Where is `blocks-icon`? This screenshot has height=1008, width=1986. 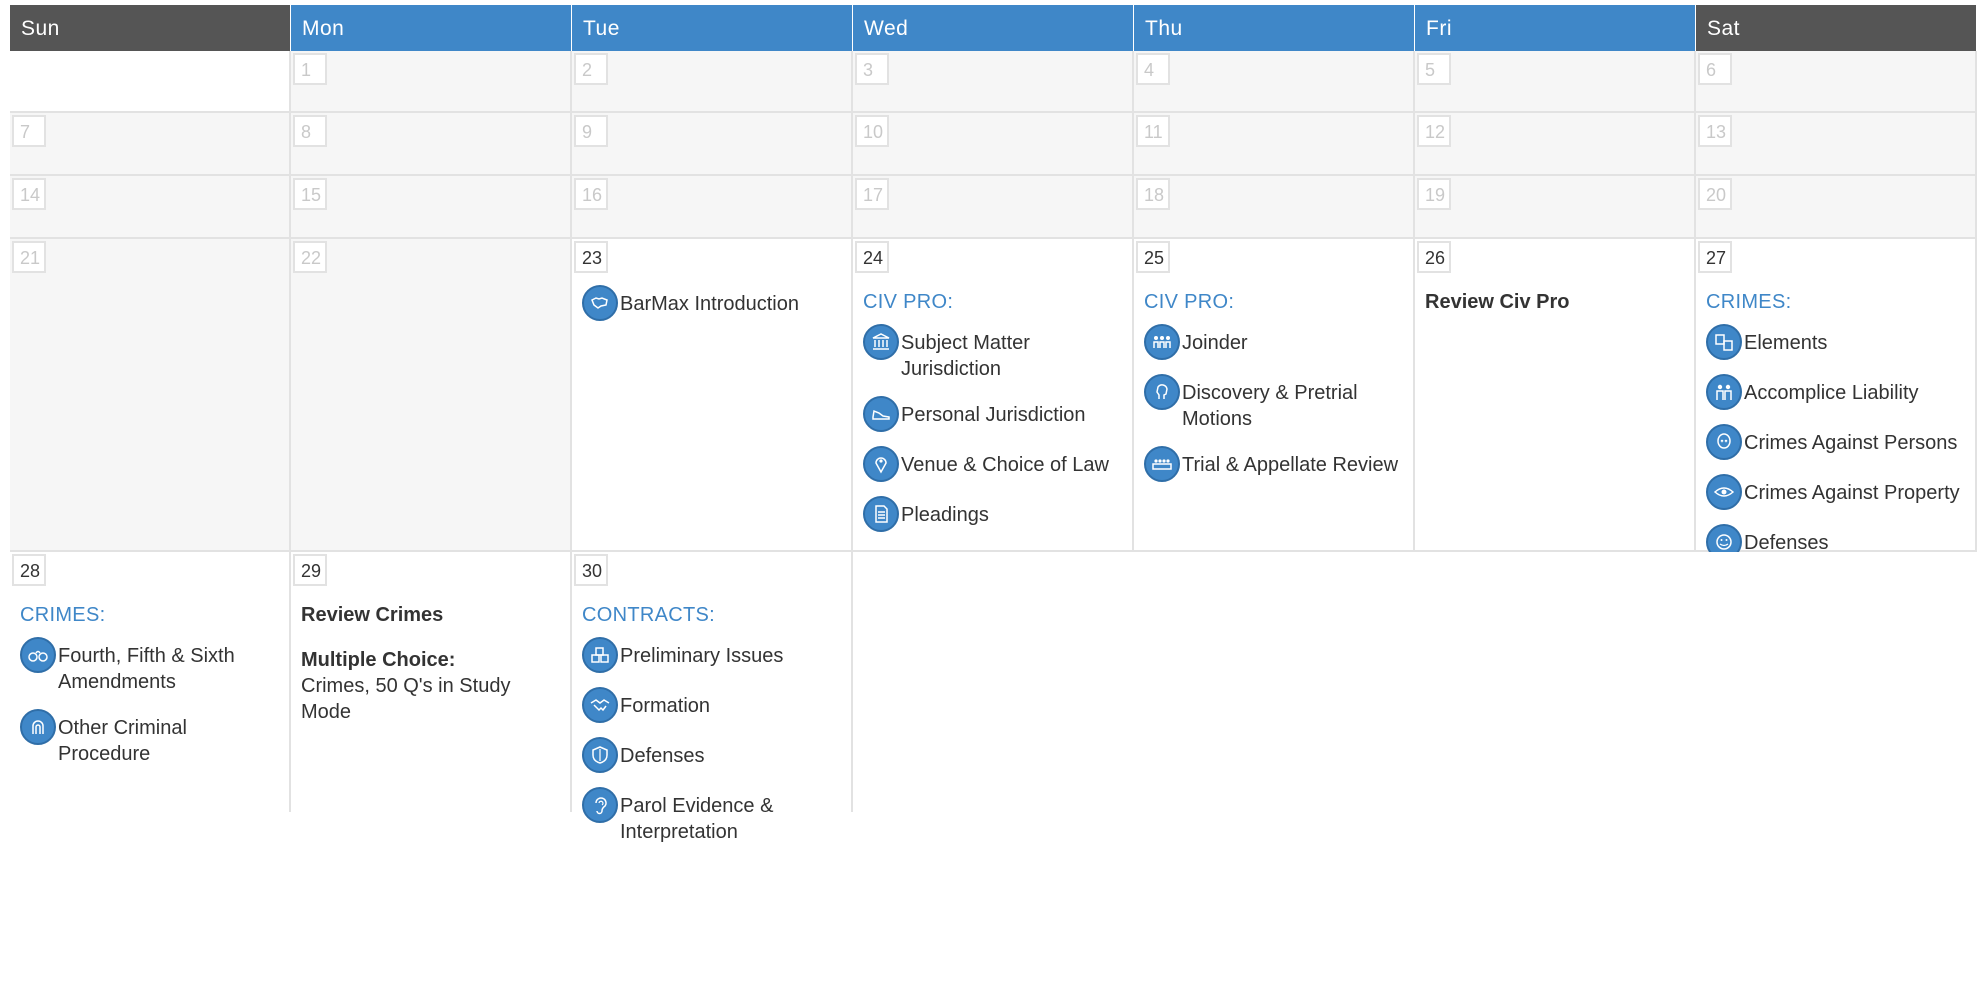 blocks-icon is located at coordinates (600, 655).